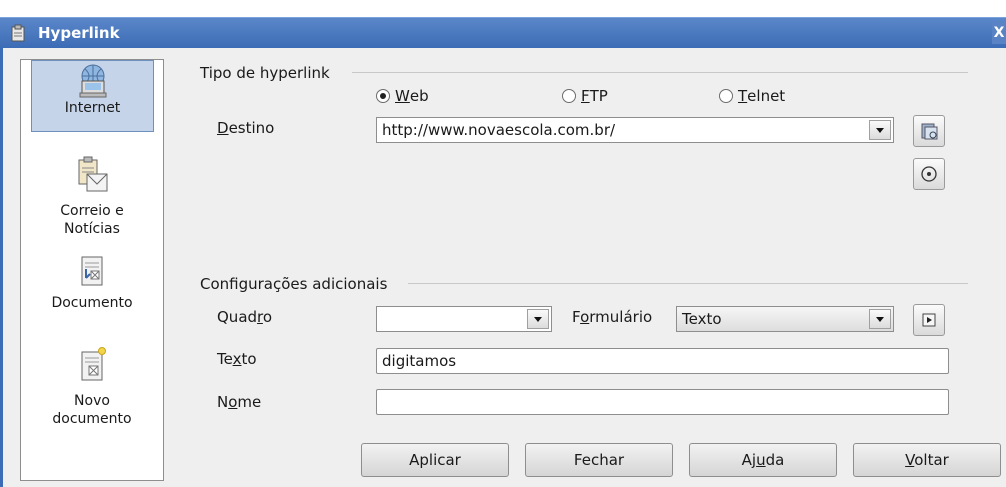  Describe the element at coordinates (246, 128) in the screenshot. I see `destination-label: Destino` at that location.